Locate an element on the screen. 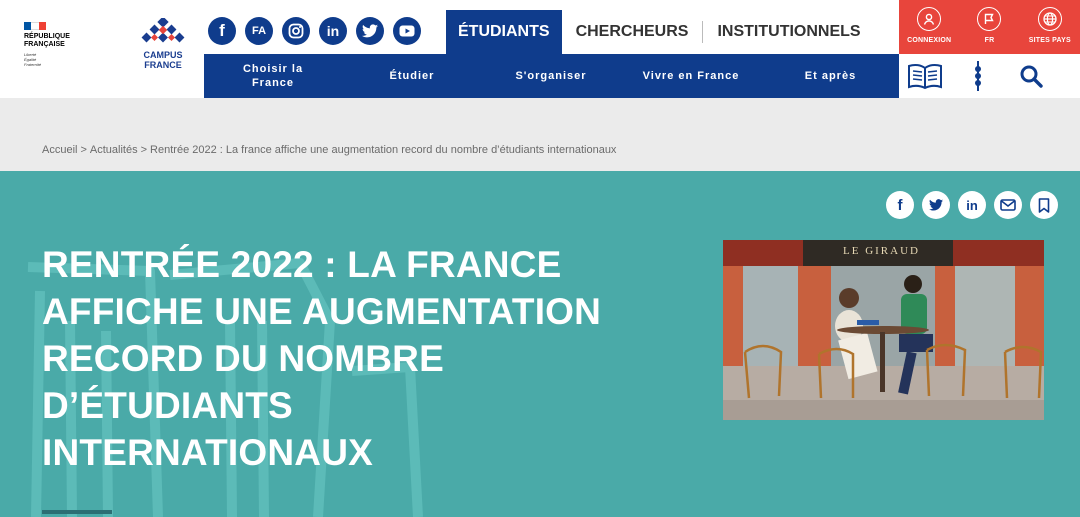 The height and width of the screenshot is (517, 1080). flag-icon is located at coordinates (989, 19).